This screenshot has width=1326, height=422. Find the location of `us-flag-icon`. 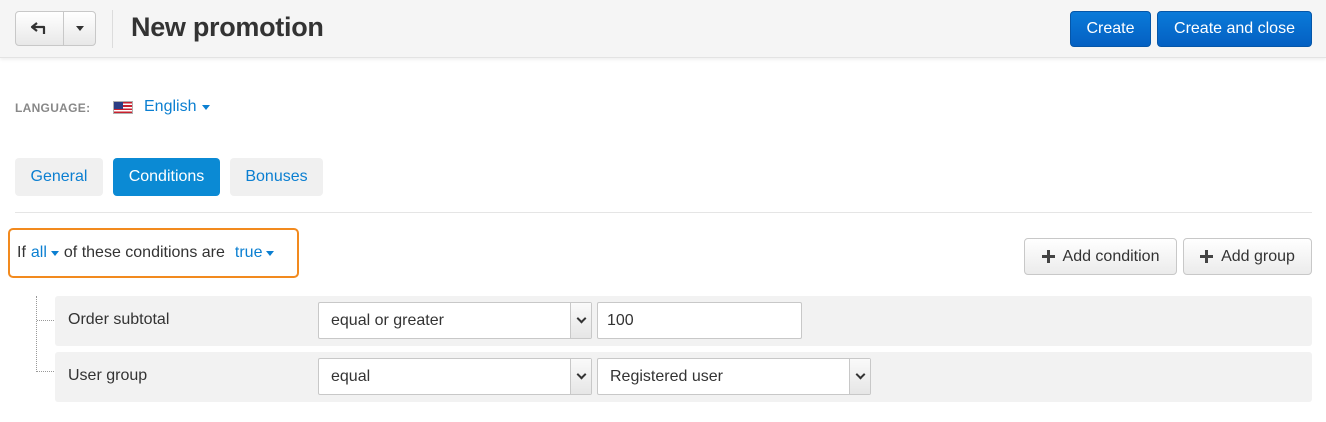

us-flag-icon is located at coordinates (123, 107).